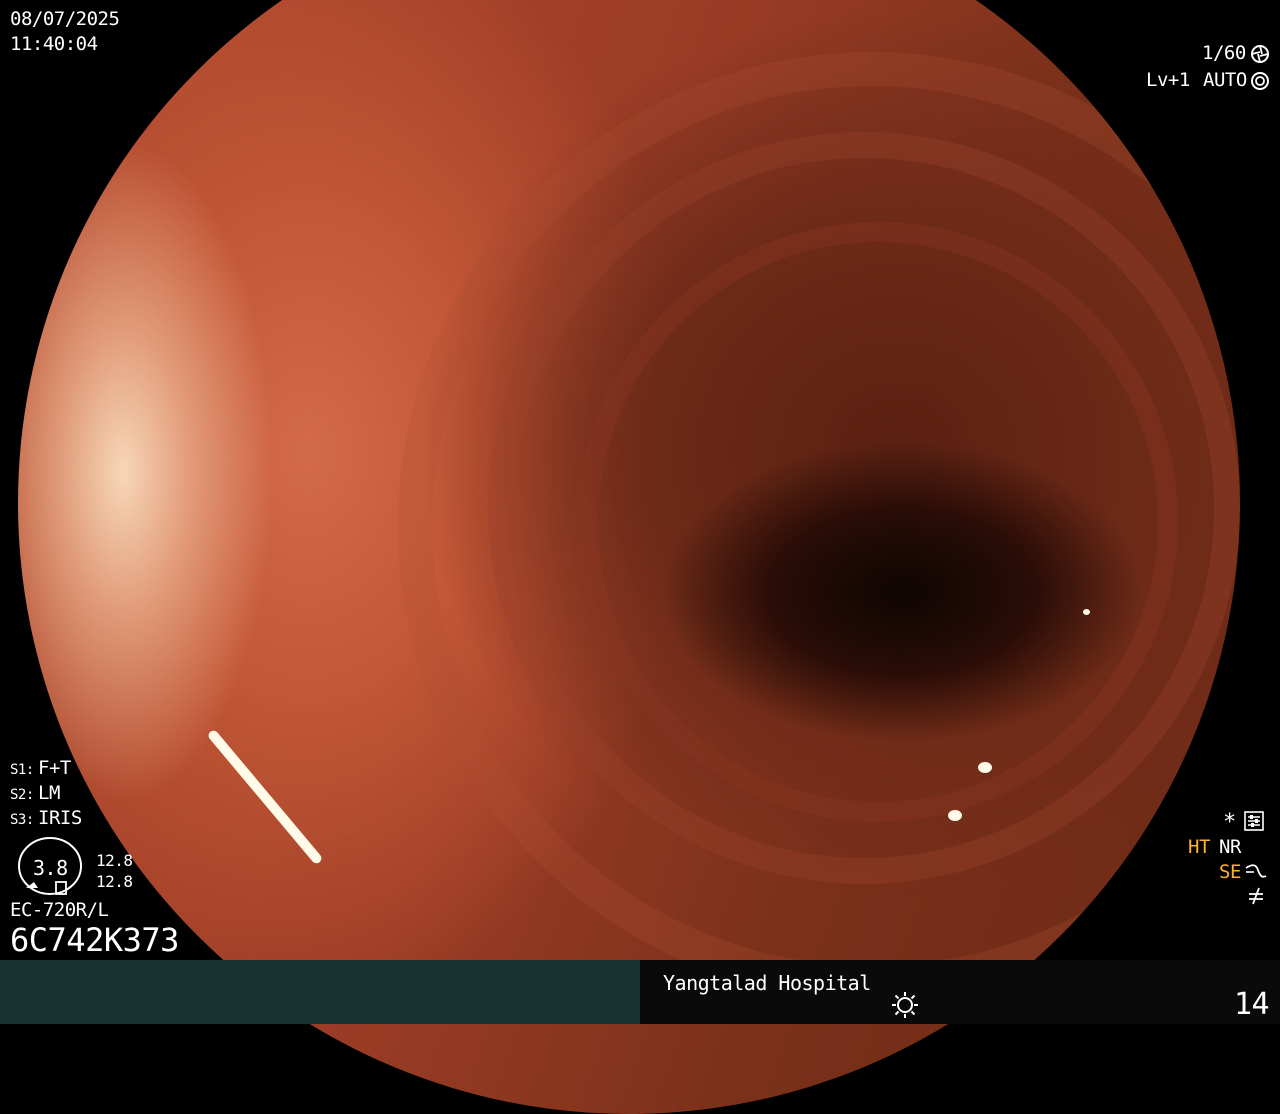 The height and width of the screenshot is (1114, 1280). What do you see at coordinates (767, 983) in the screenshot?
I see `hospital-name: Yangtalad Hospital` at bounding box center [767, 983].